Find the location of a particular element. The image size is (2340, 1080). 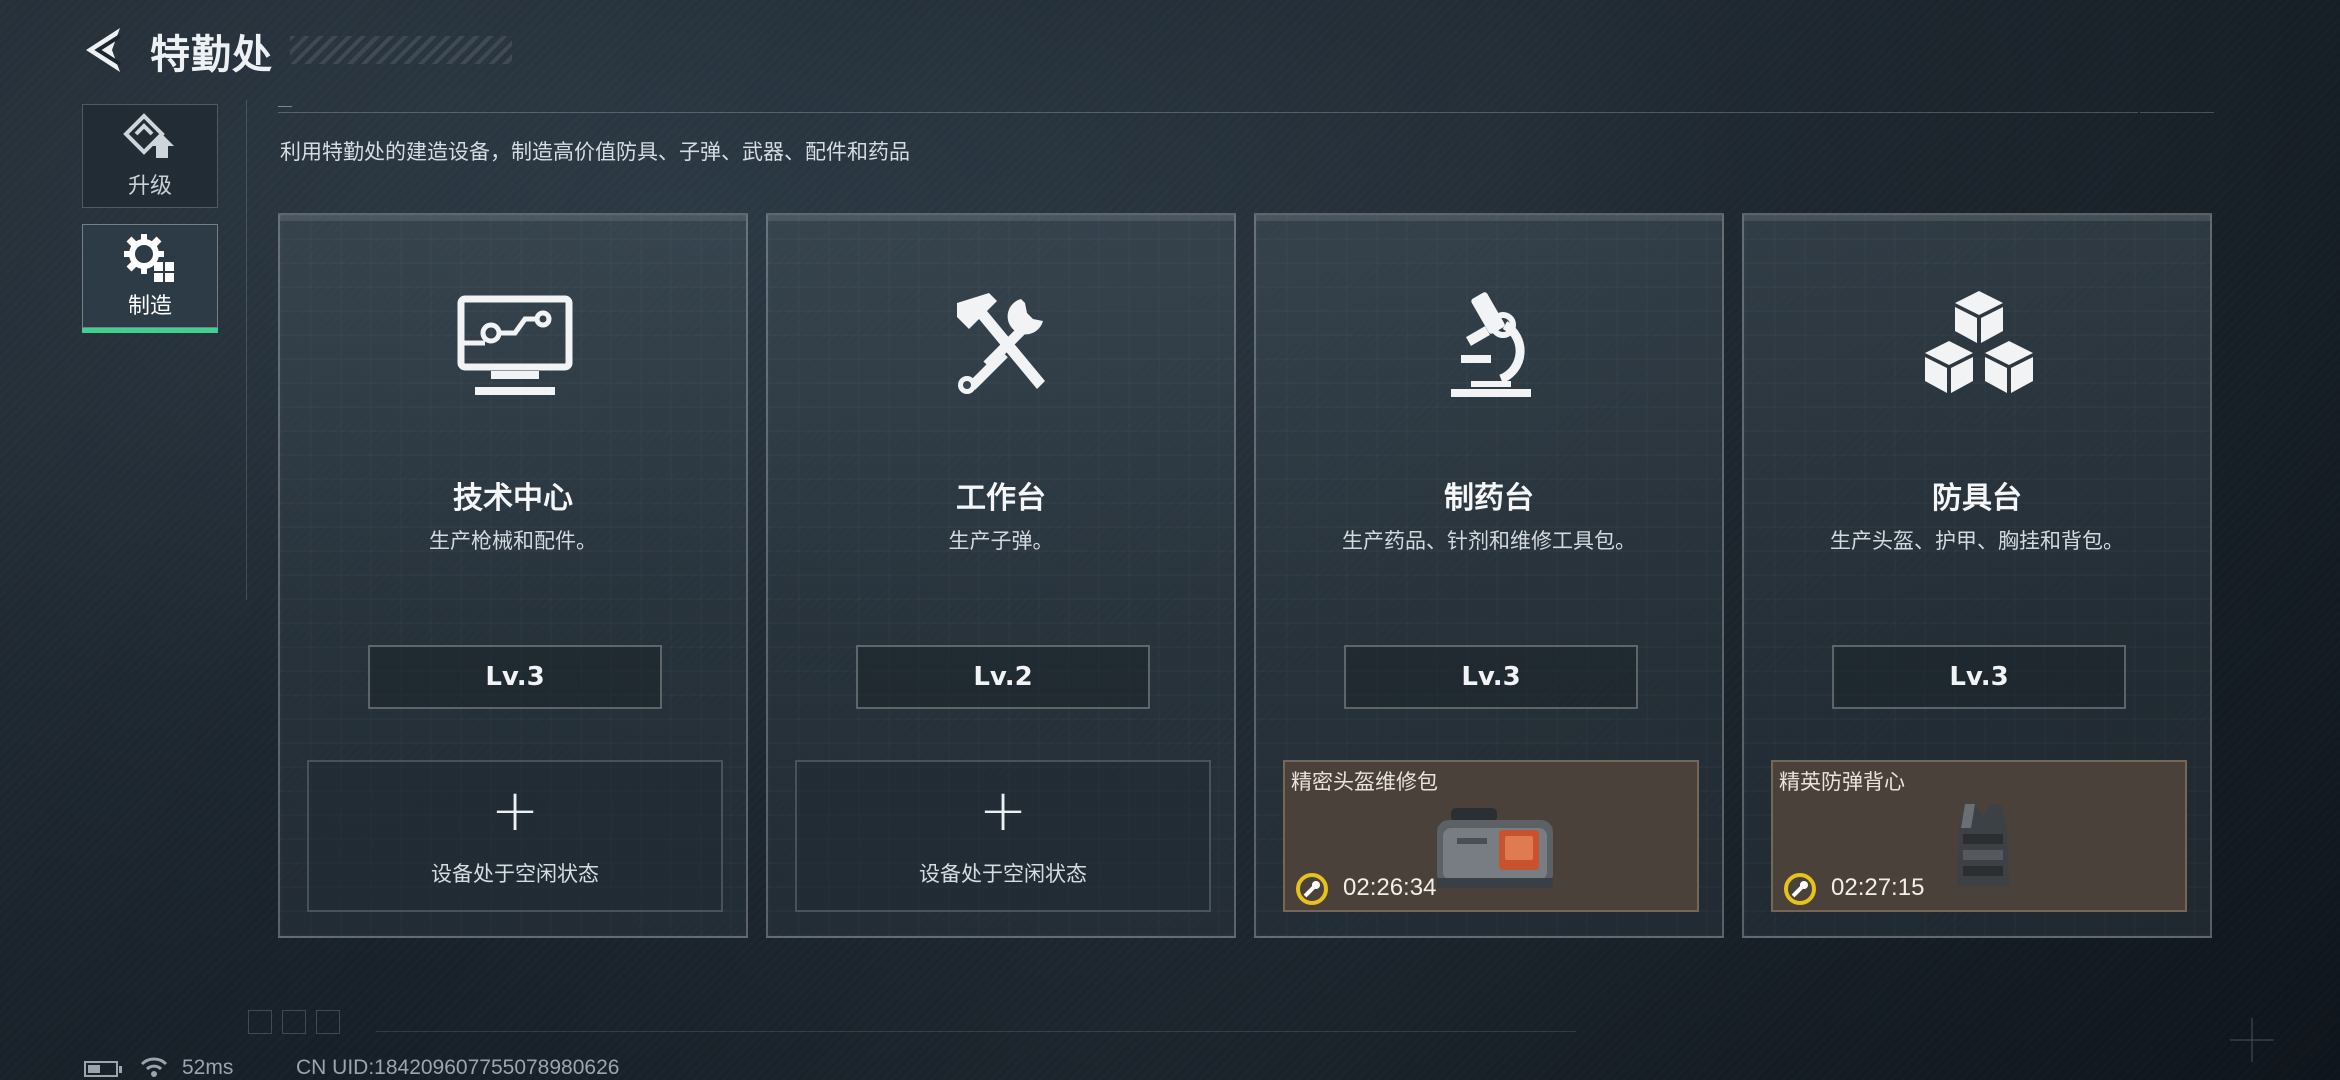

page-title: 特勤处 is located at coordinates (211, 55).